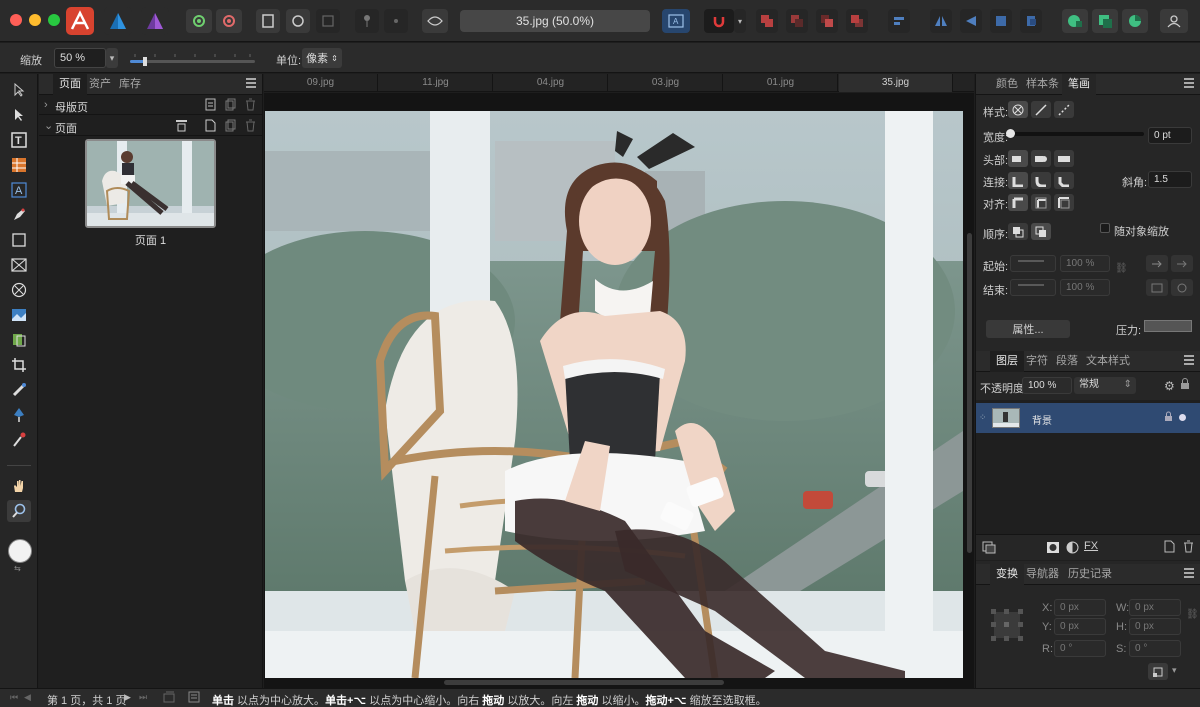  What do you see at coordinates (19, 486) in the screenshot?
I see `hand-tool-icon` at bounding box center [19, 486].